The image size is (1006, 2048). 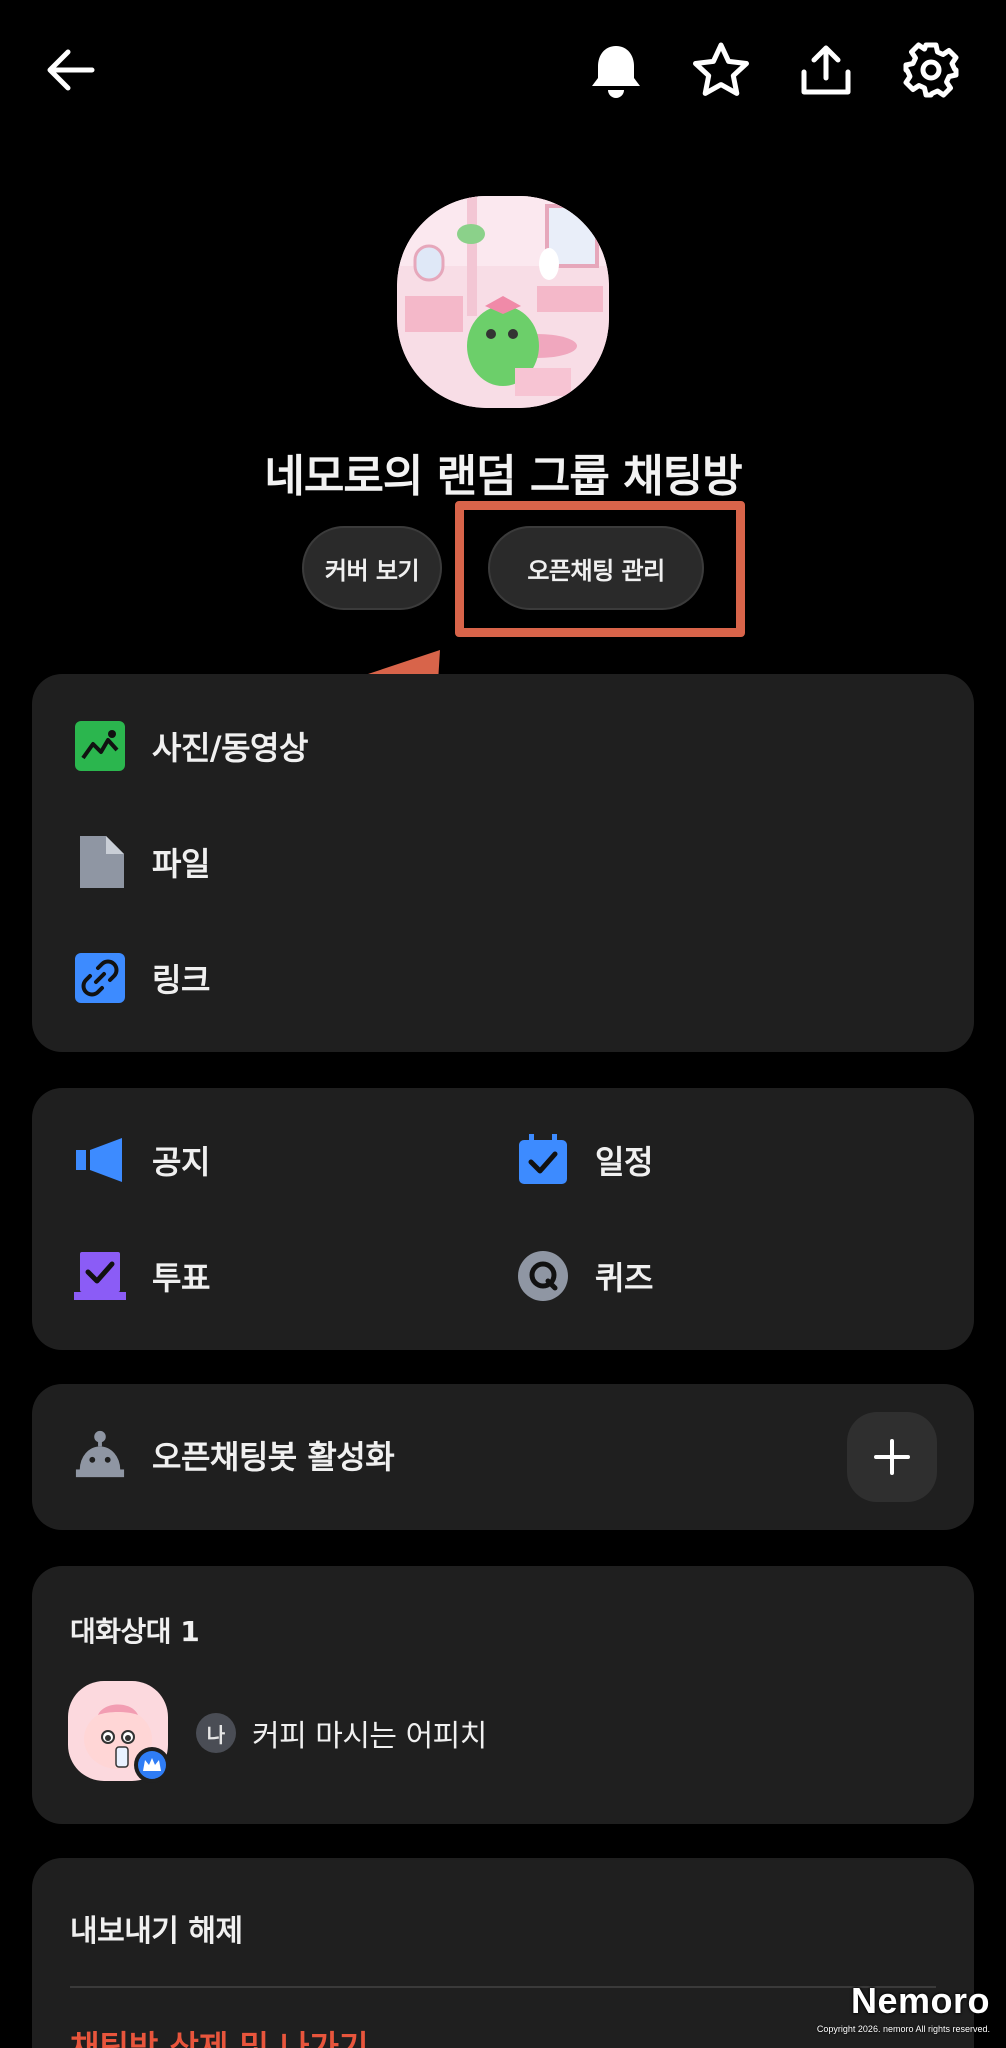 I want to click on notification-button, so click(x=616, y=70).